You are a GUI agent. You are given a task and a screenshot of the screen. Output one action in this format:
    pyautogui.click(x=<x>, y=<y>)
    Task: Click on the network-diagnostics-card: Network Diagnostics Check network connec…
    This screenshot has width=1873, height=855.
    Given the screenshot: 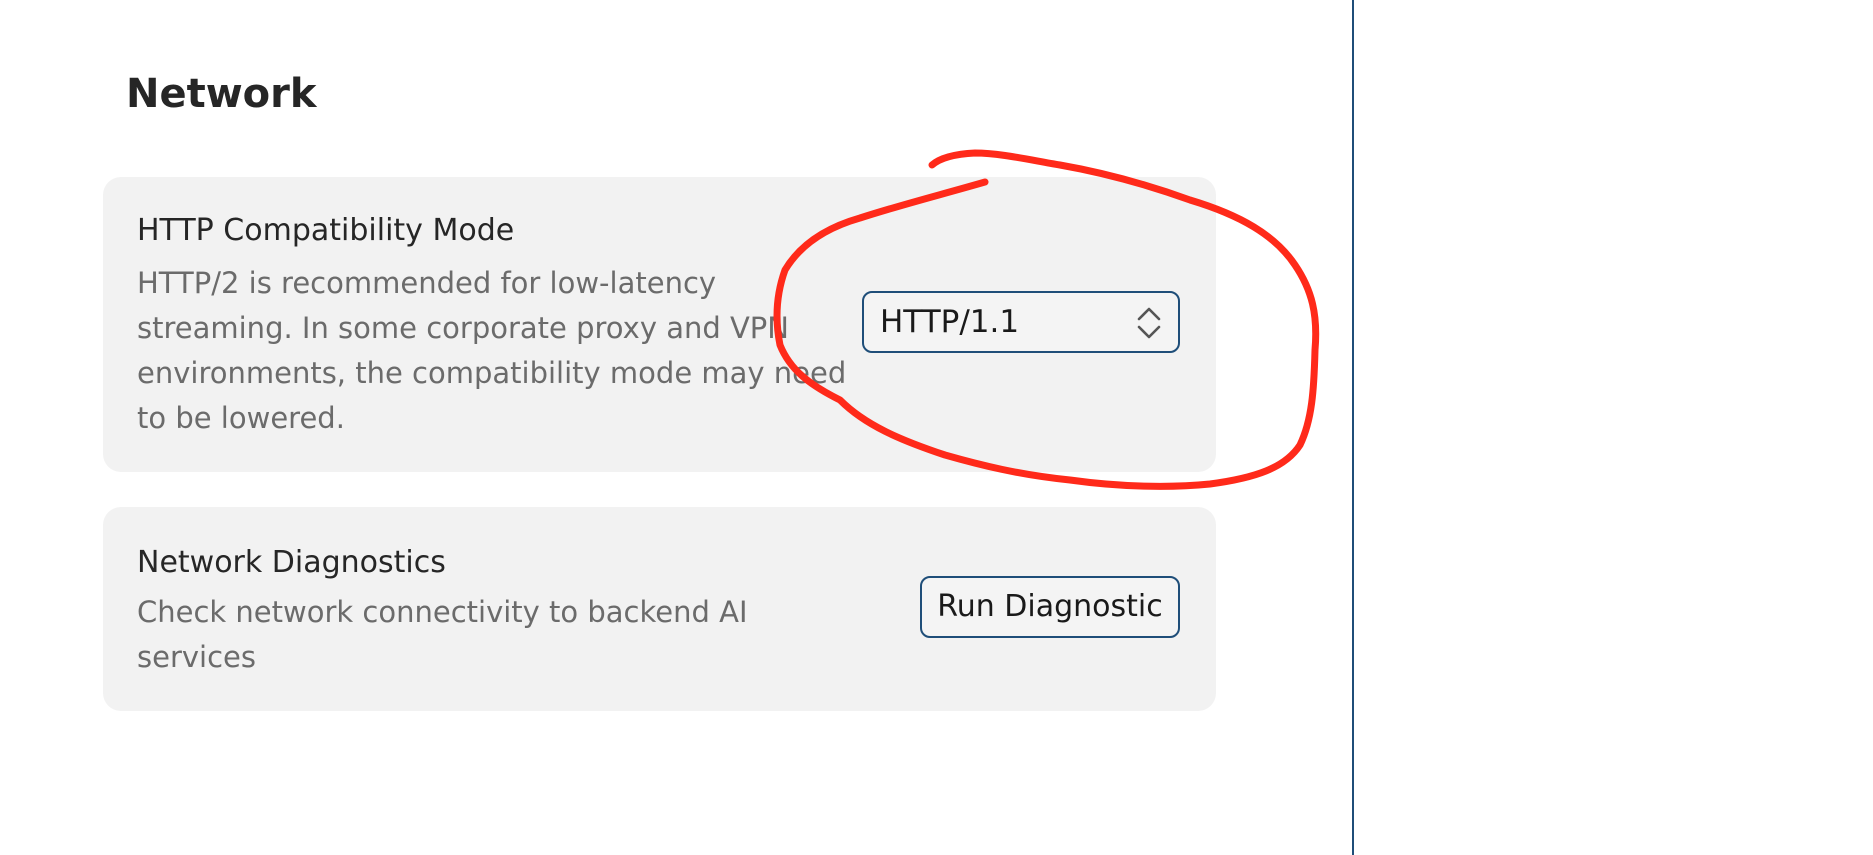 What is the action you would take?
    pyautogui.click(x=659, y=609)
    